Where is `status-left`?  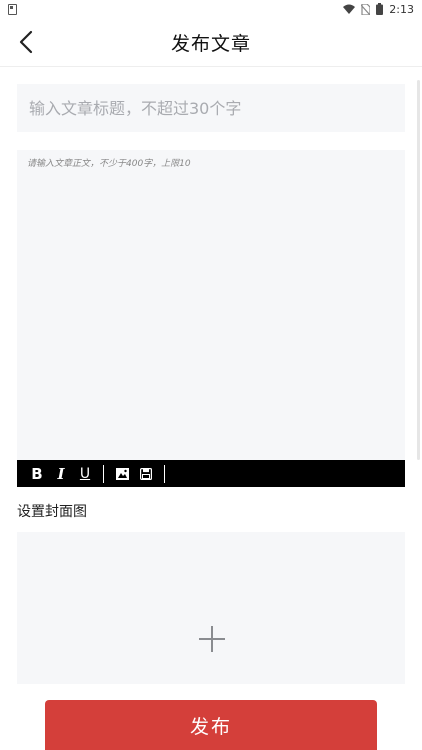
status-left is located at coordinates (12, 9).